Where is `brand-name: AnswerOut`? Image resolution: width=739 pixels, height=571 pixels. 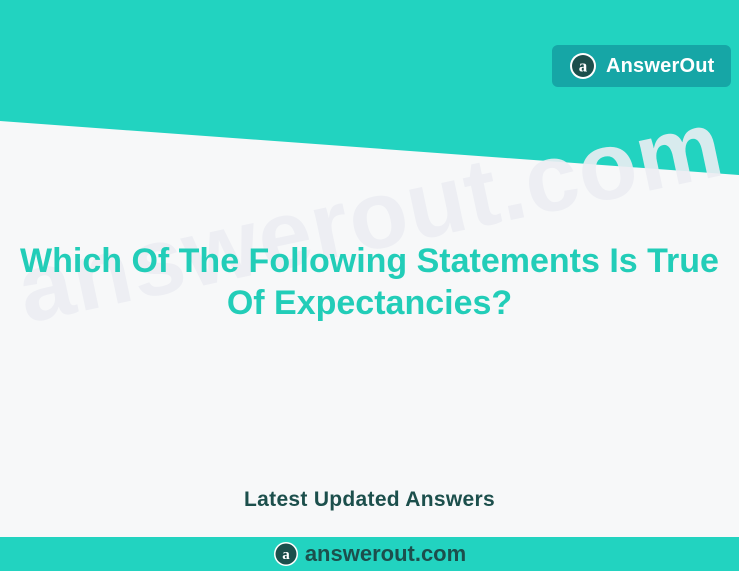 brand-name: AnswerOut is located at coordinates (660, 65).